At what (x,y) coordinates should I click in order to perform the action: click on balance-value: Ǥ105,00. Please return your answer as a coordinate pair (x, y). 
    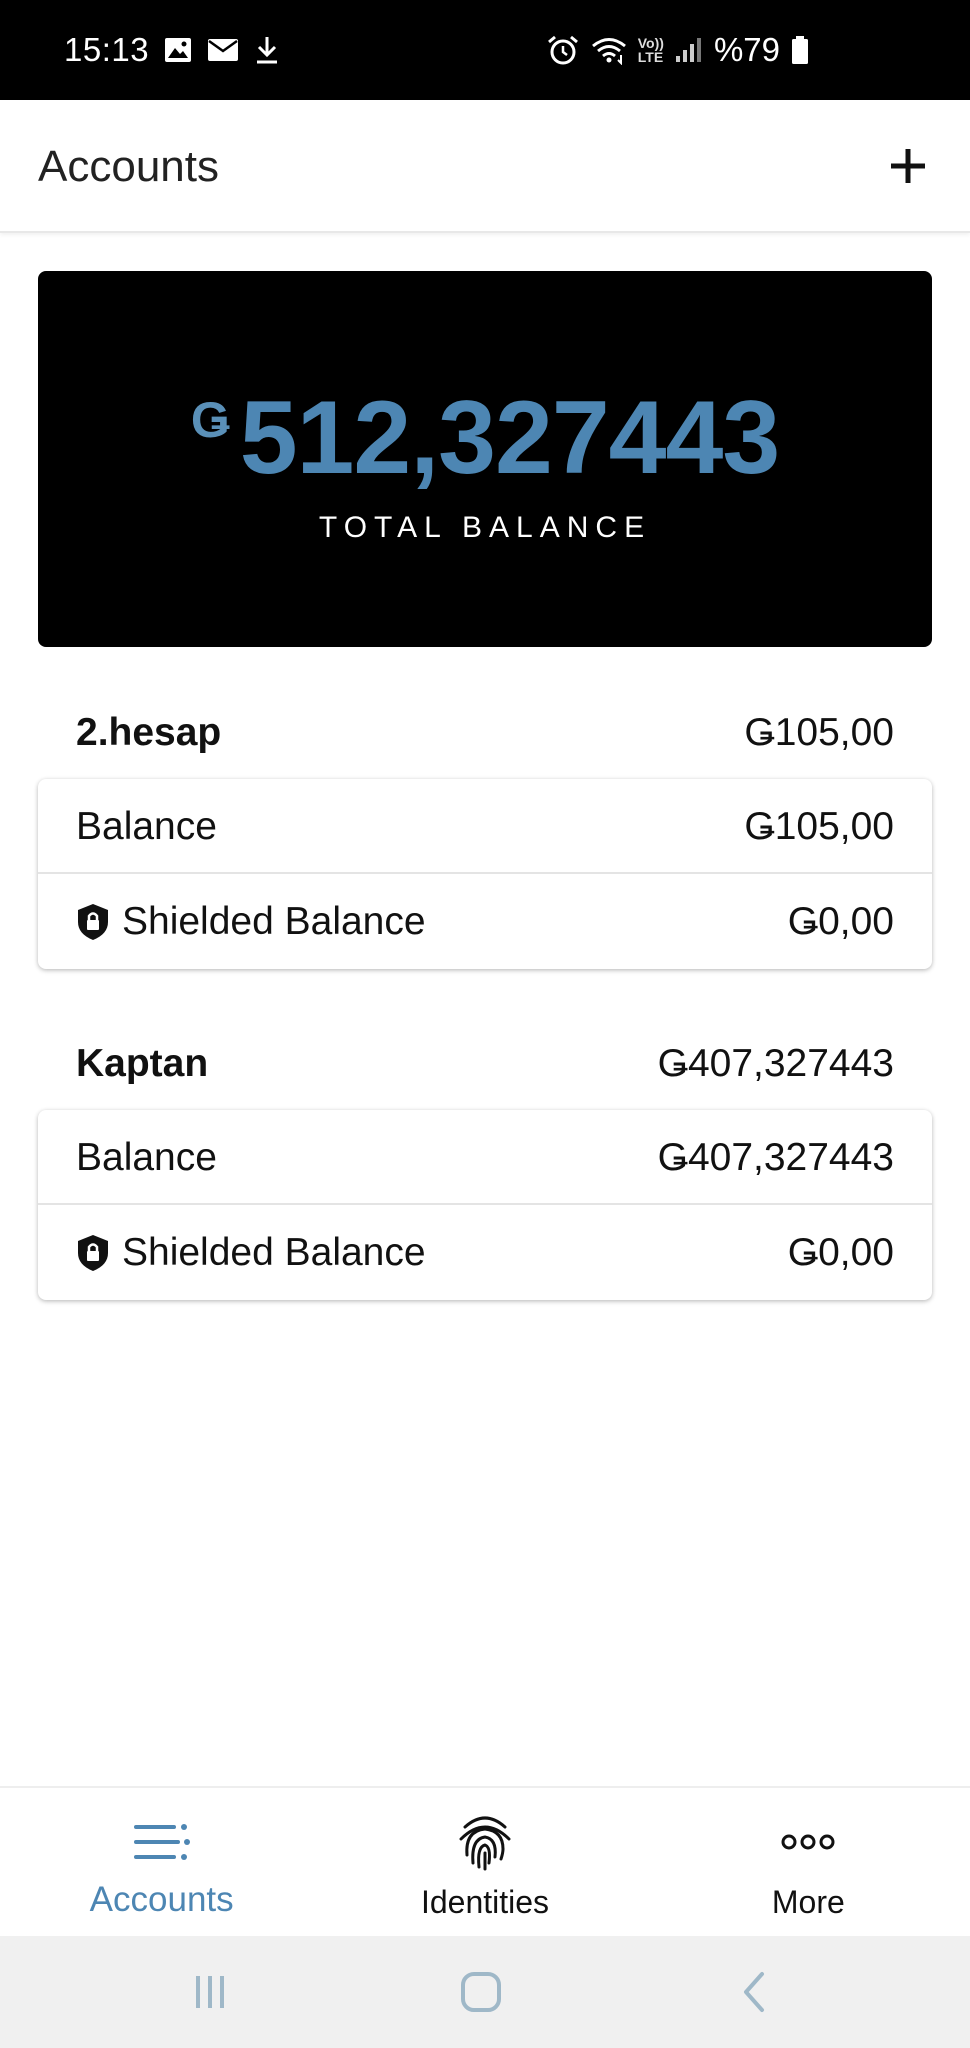
    Looking at the image, I should click on (819, 826).